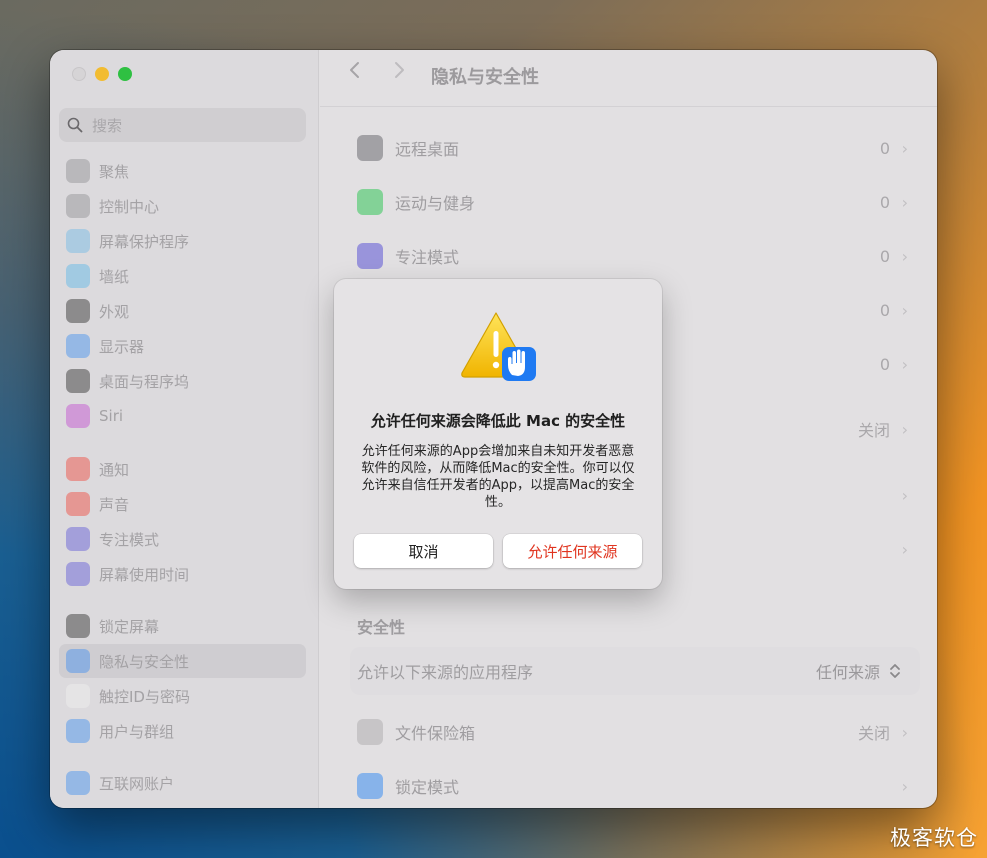 Image resolution: width=987 pixels, height=858 pixels. Describe the element at coordinates (354, 70) in the screenshot. I see `chevron-left-icon` at that location.